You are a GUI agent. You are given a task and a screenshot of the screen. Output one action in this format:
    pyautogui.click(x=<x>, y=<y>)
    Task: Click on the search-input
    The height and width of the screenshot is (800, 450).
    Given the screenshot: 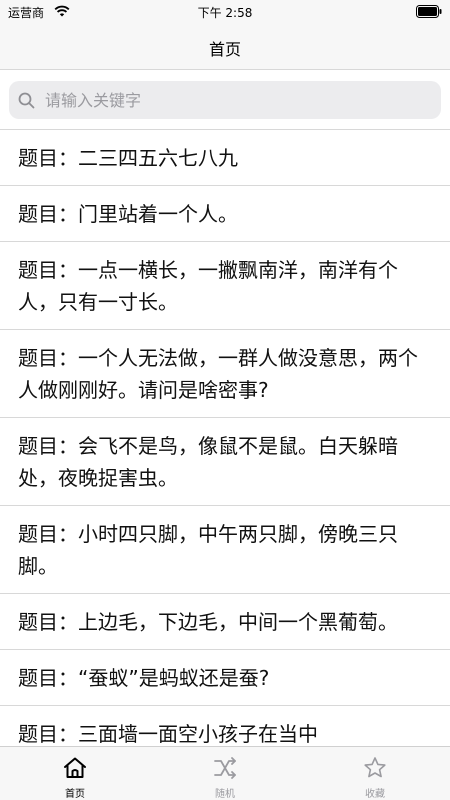 What is the action you would take?
    pyautogui.click(x=235, y=100)
    